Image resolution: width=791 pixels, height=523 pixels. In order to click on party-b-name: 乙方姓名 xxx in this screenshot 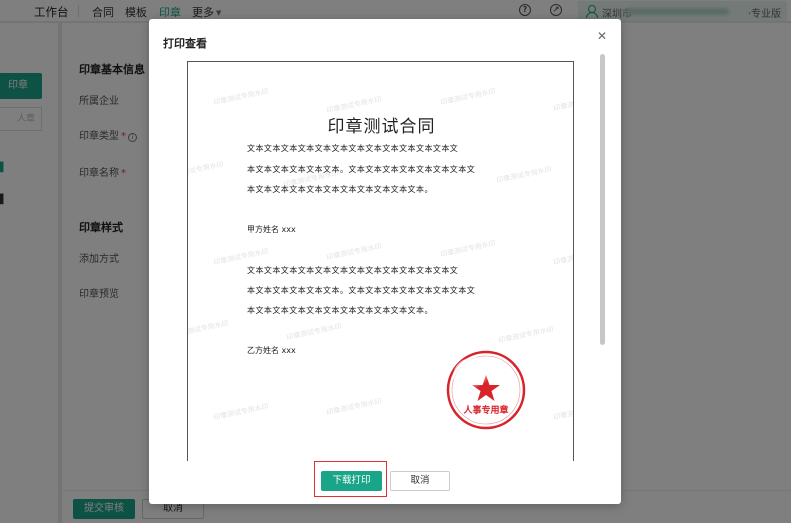, I will do `click(271, 350)`.